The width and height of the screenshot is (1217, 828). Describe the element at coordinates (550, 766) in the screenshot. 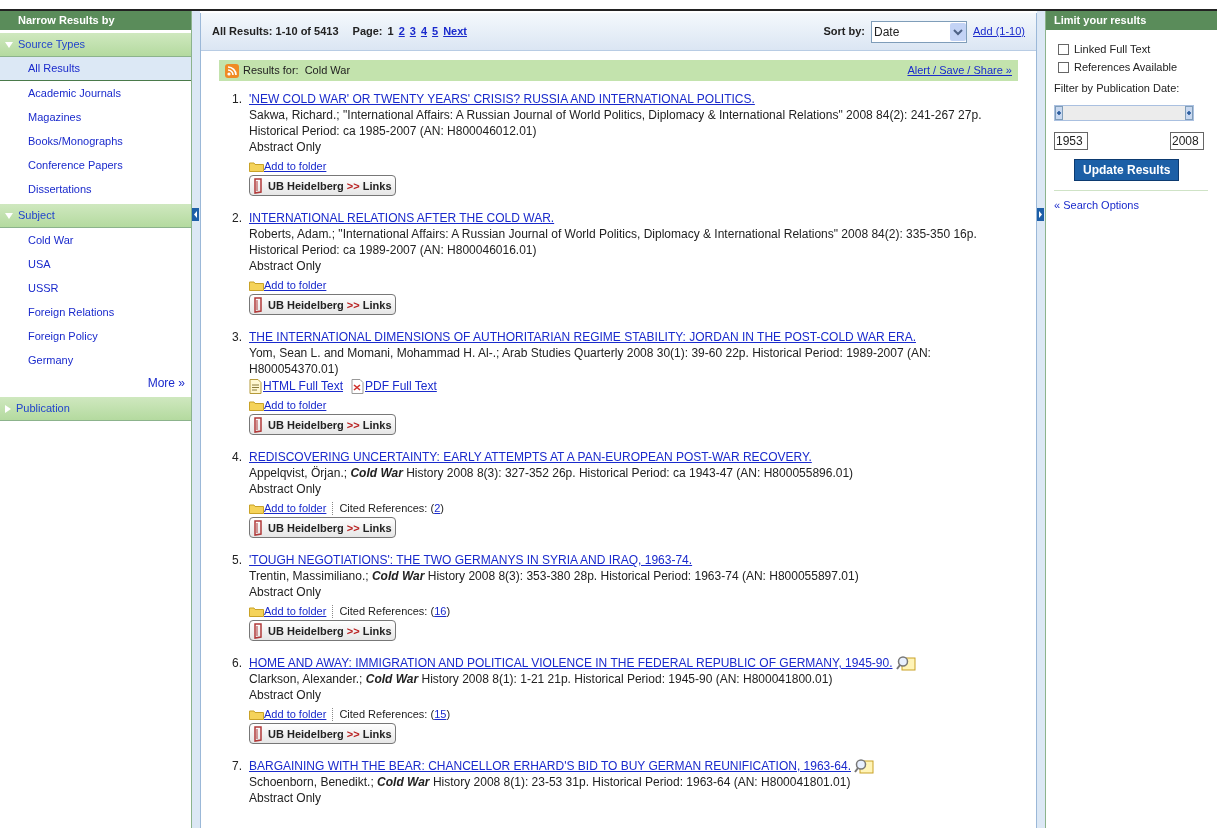

I see `result-title-link: BARGAINING WITH THE BEAR: CHANCELLOR ERHARD'S BID TO BUY GERMAN REUNIFICATION, 1963-64.` at that location.